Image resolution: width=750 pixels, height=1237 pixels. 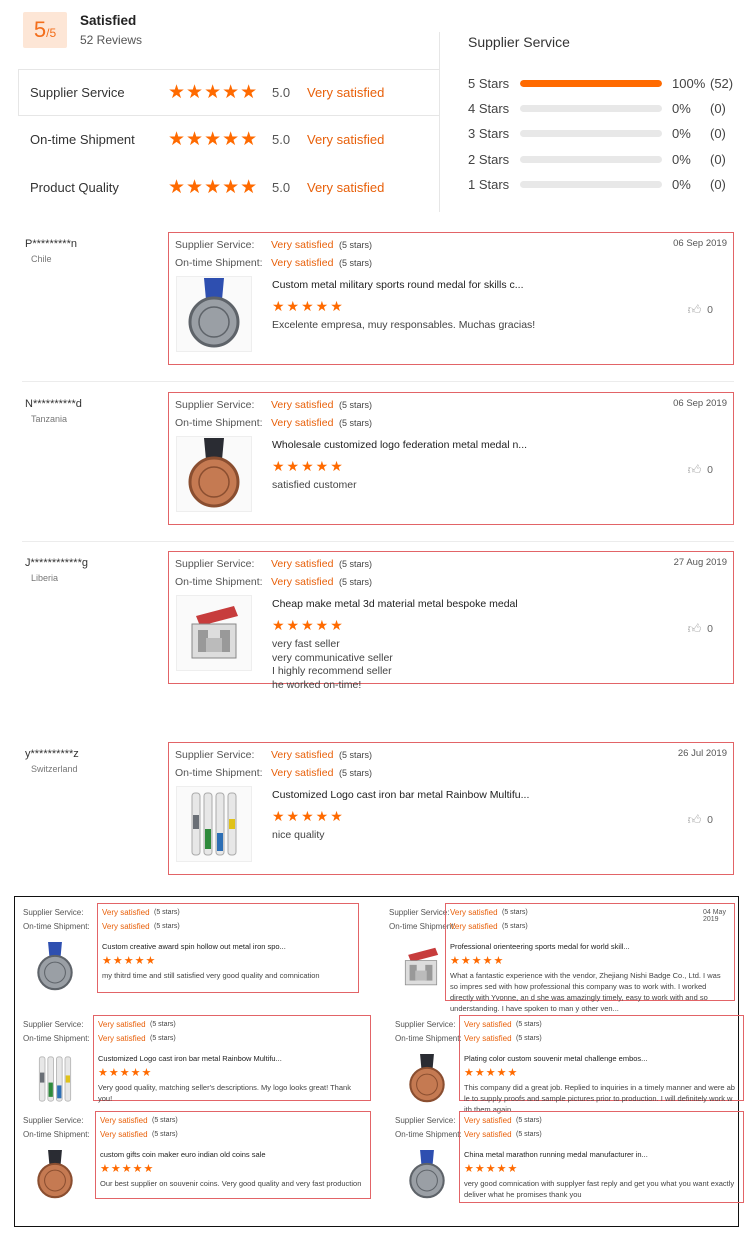 I want to click on breakdown-row: 4 Stars 0% (0), so click(x=603, y=108).